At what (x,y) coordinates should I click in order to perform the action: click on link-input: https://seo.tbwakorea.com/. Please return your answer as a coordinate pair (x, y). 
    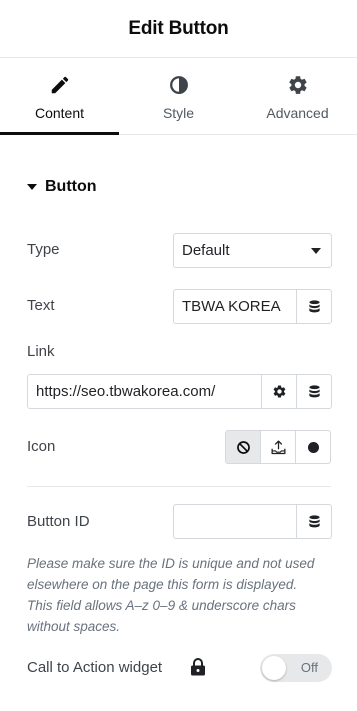
    Looking at the image, I should click on (144, 391).